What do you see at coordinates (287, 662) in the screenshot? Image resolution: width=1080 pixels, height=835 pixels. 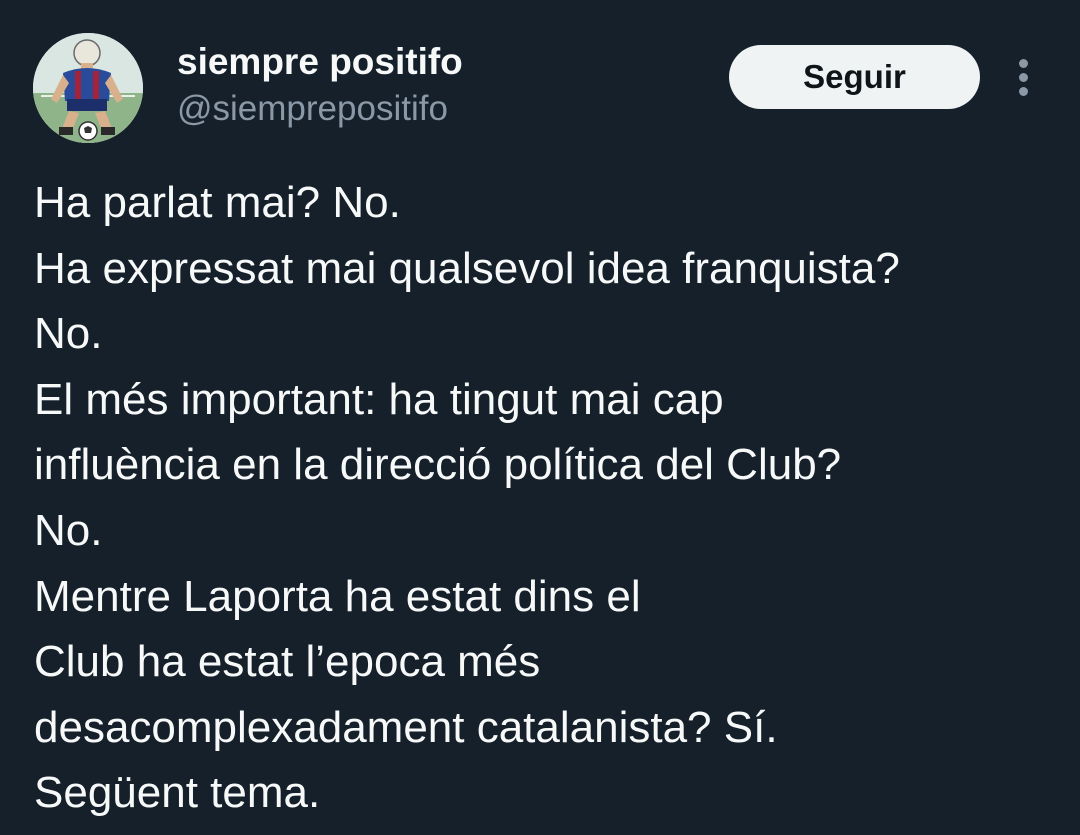 I see `tweet-text-line: Club ha estat l’epoca més` at bounding box center [287, 662].